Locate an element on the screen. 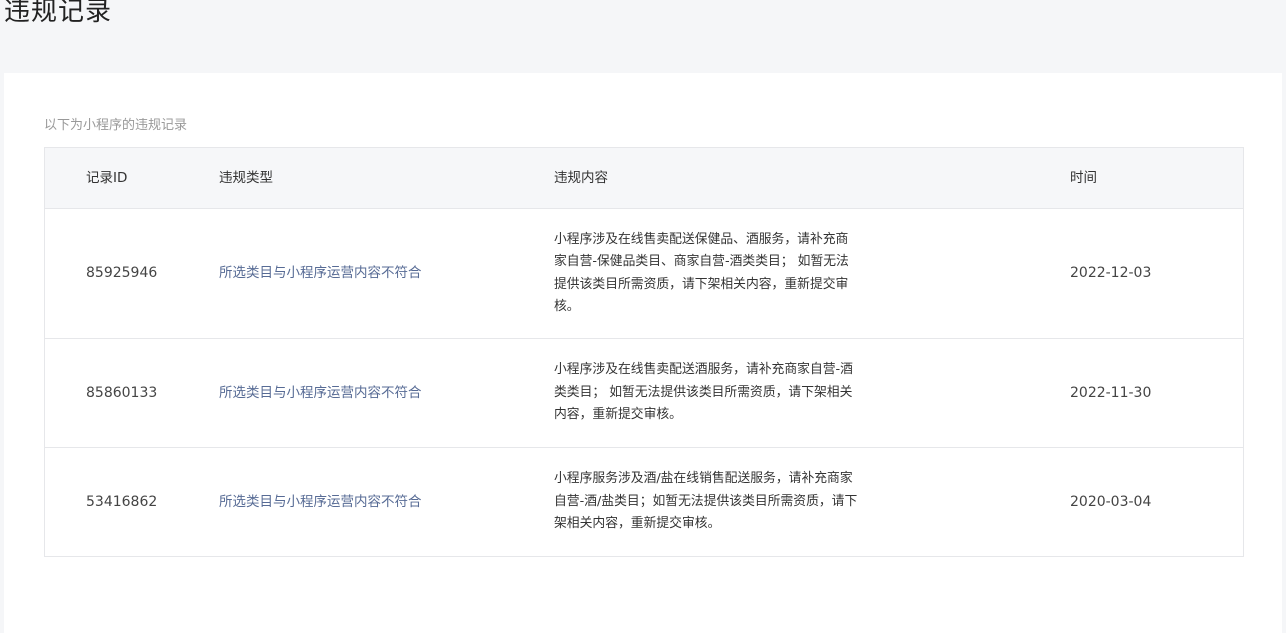 The width and height of the screenshot is (1286, 633). record-id: 85860133 is located at coordinates (122, 392).